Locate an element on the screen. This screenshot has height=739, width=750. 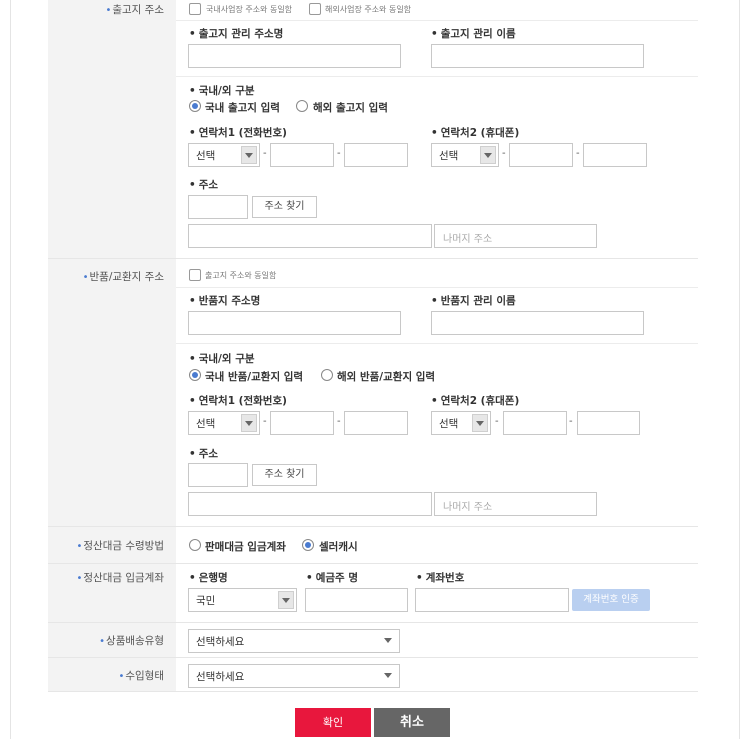
shipping-name-input is located at coordinates (294, 56).